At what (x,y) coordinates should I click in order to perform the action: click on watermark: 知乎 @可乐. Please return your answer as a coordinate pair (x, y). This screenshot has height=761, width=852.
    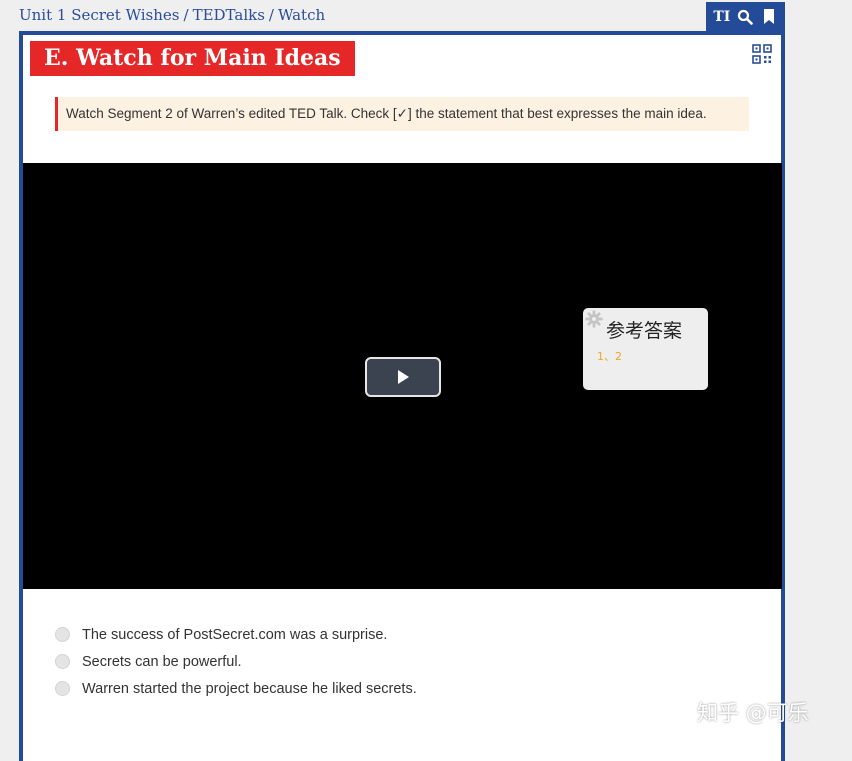
    Looking at the image, I should click on (753, 713).